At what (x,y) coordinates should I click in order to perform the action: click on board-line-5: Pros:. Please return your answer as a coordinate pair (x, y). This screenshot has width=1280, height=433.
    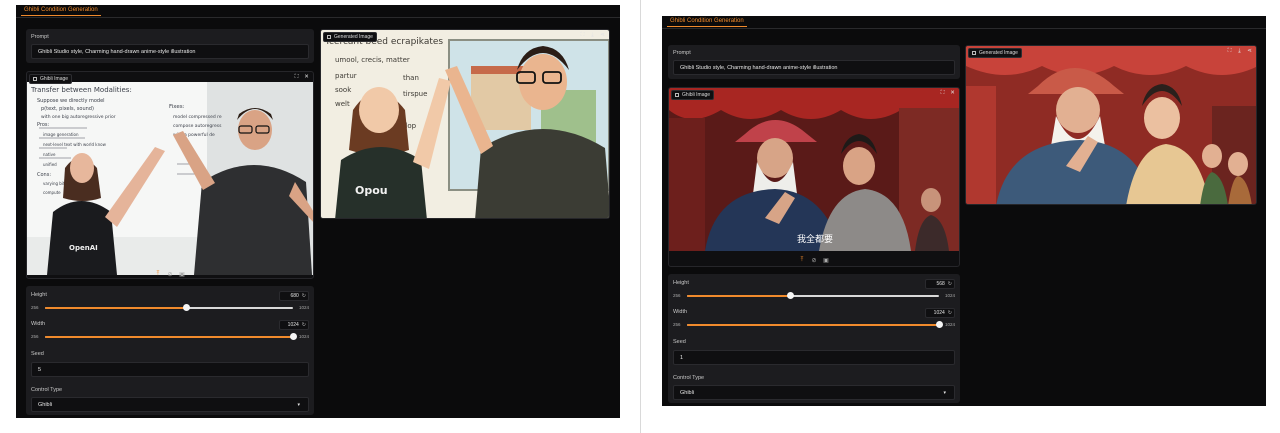
    Looking at the image, I should click on (43, 125).